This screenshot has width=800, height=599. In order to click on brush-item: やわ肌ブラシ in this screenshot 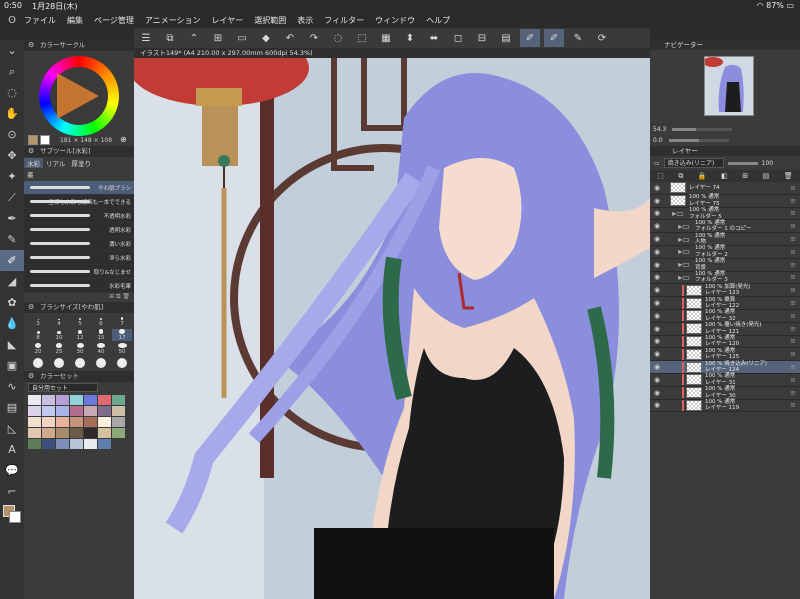, I will do `click(79, 188)`.